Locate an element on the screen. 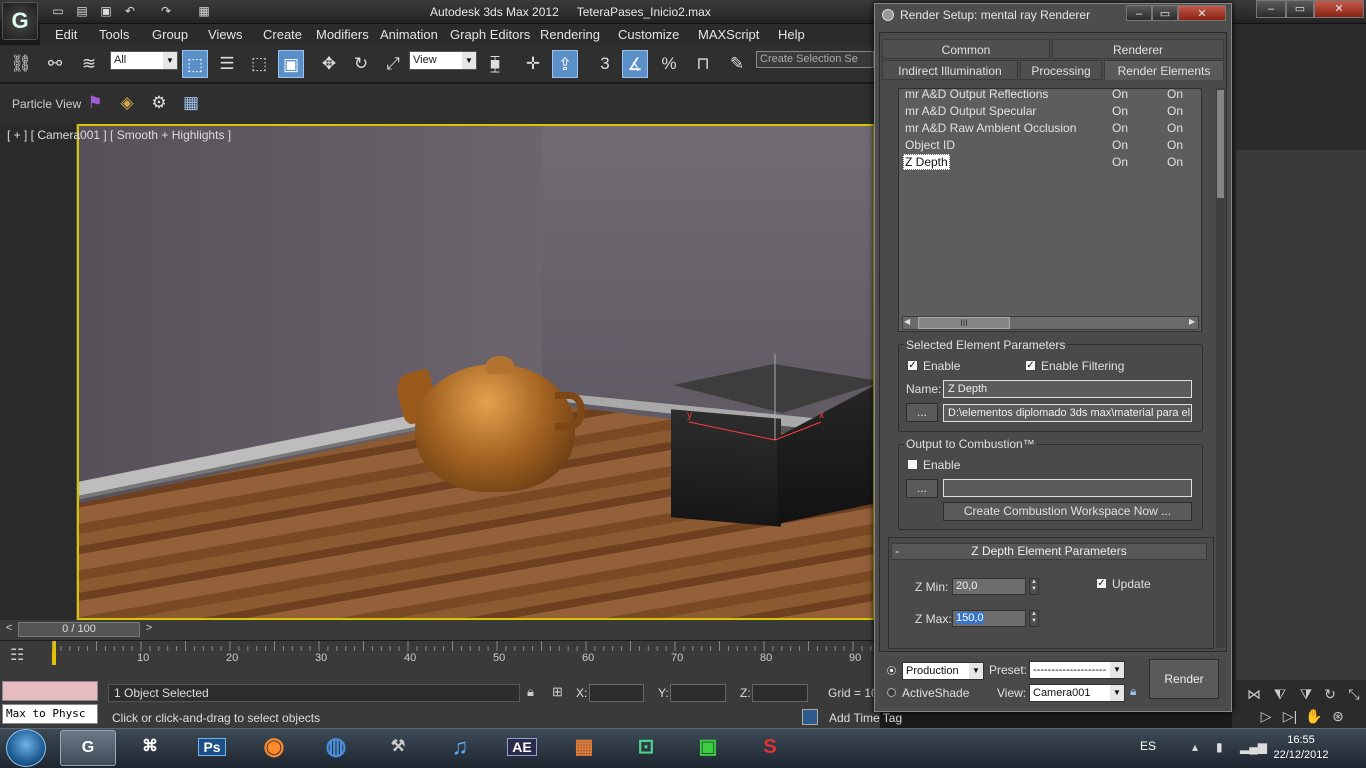 Image resolution: width=1366 pixels, height=768 pixels. tray-show-hidden-icon: ▴ is located at coordinates (1195, 747).